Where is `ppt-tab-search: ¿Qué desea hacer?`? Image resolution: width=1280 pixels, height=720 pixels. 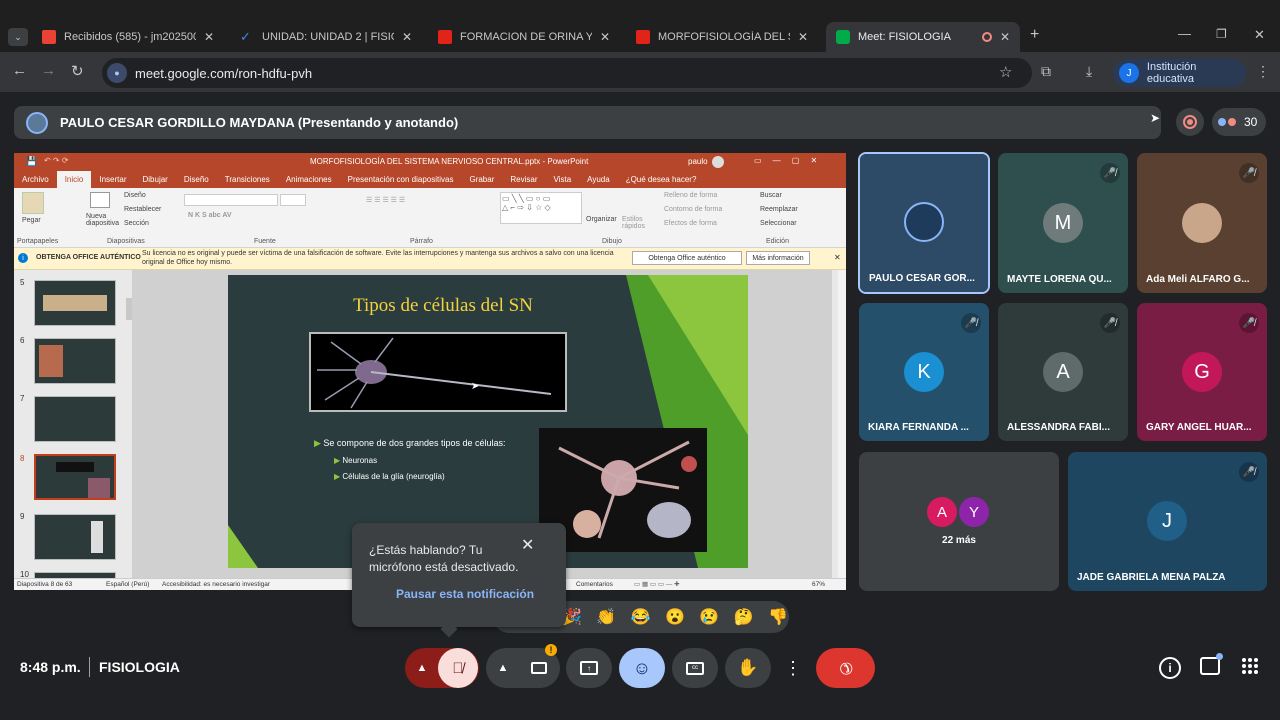
ppt-tab-search: ¿Qué desea hacer? is located at coordinates (661, 179).